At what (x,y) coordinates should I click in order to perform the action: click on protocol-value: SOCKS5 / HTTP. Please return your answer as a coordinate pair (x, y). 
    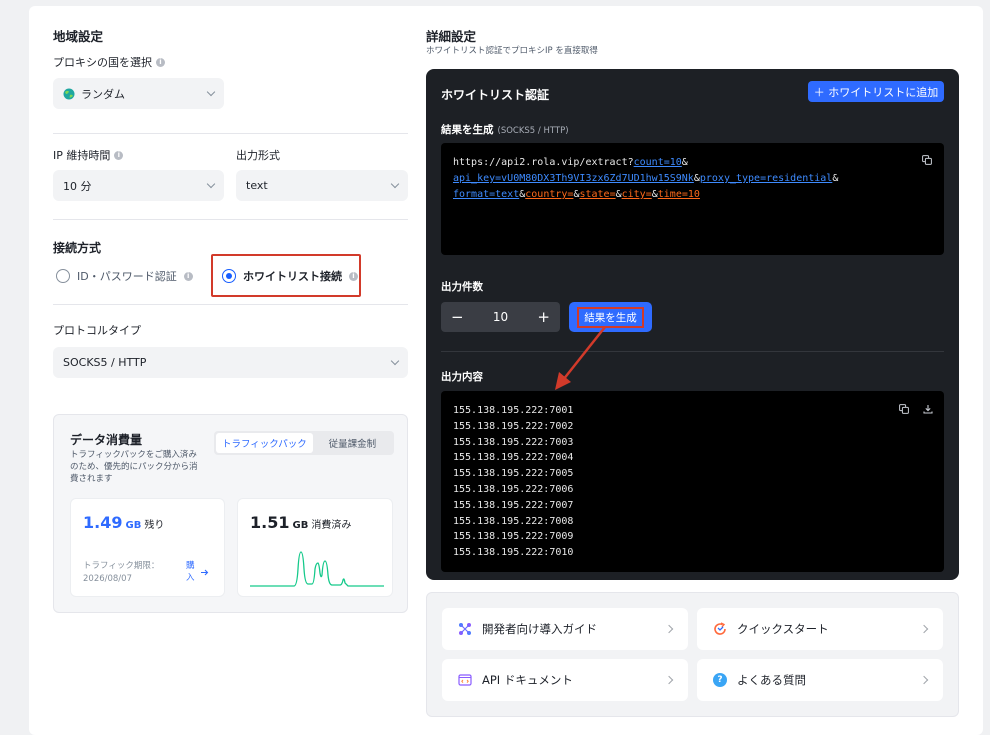
    Looking at the image, I should click on (105, 362).